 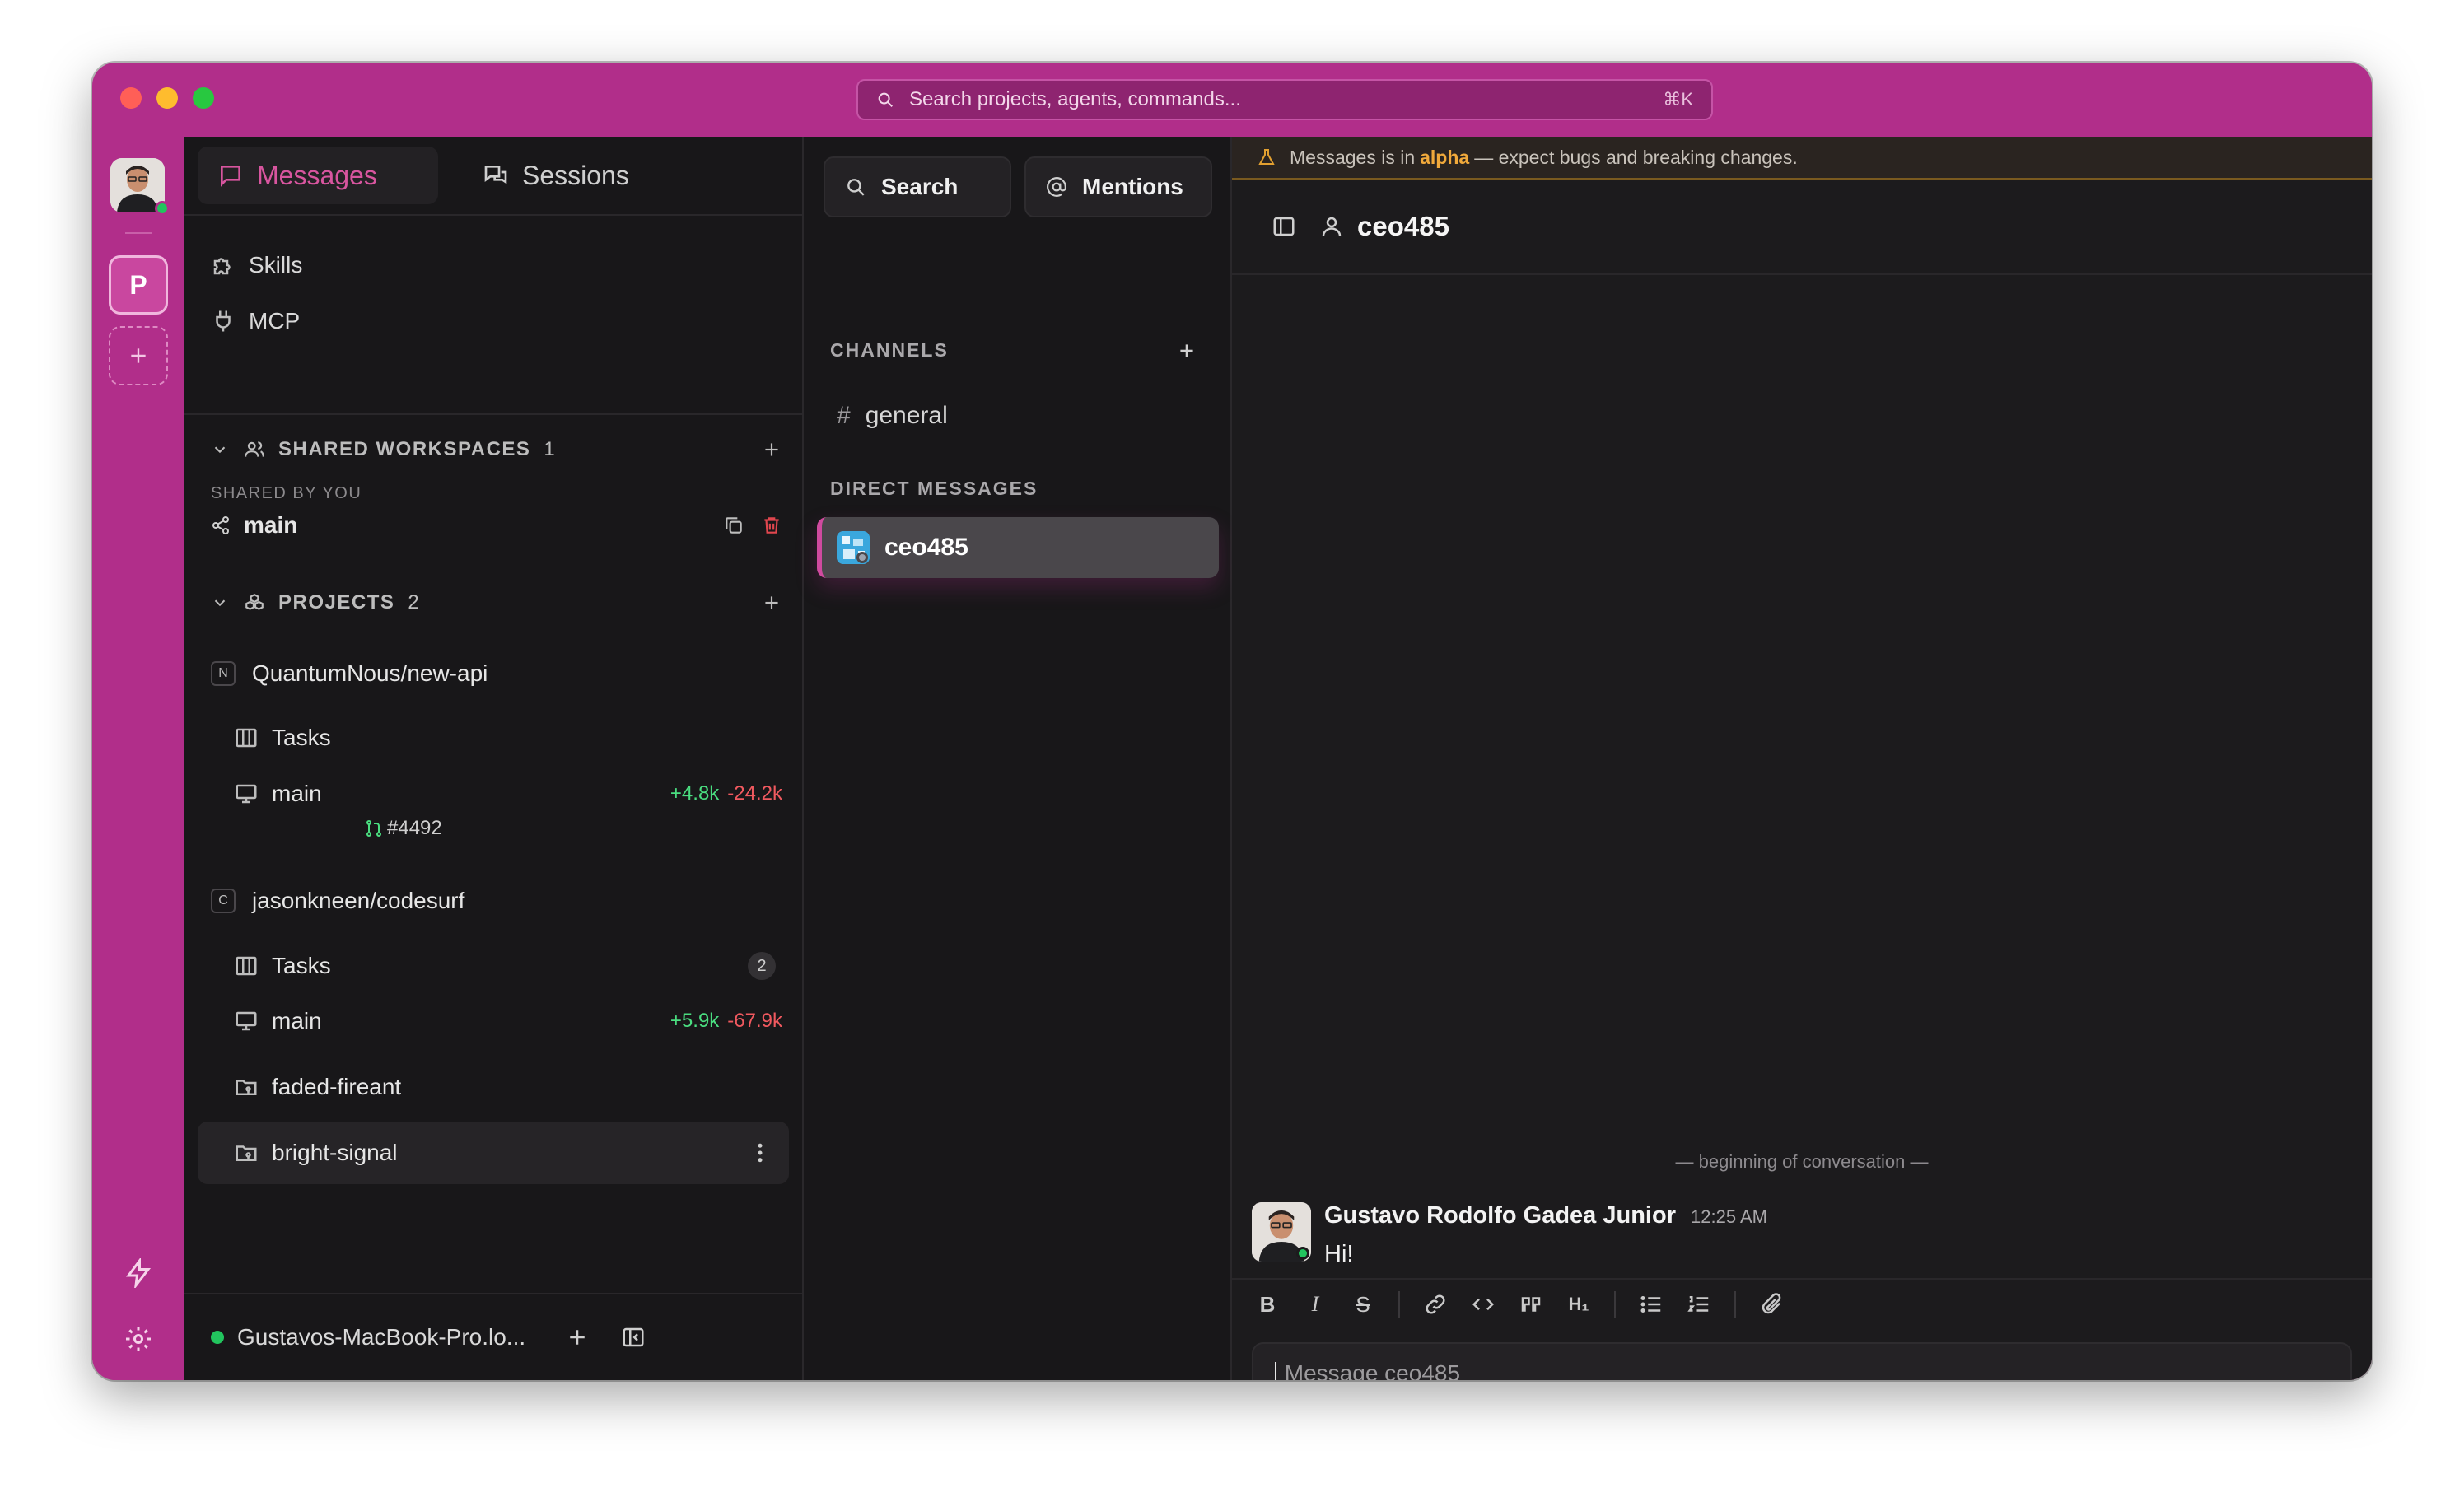 What do you see at coordinates (1363, 1304) in the screenshot?
I see `strikethrough-icon: S` at bounding box center [1363, 1304].